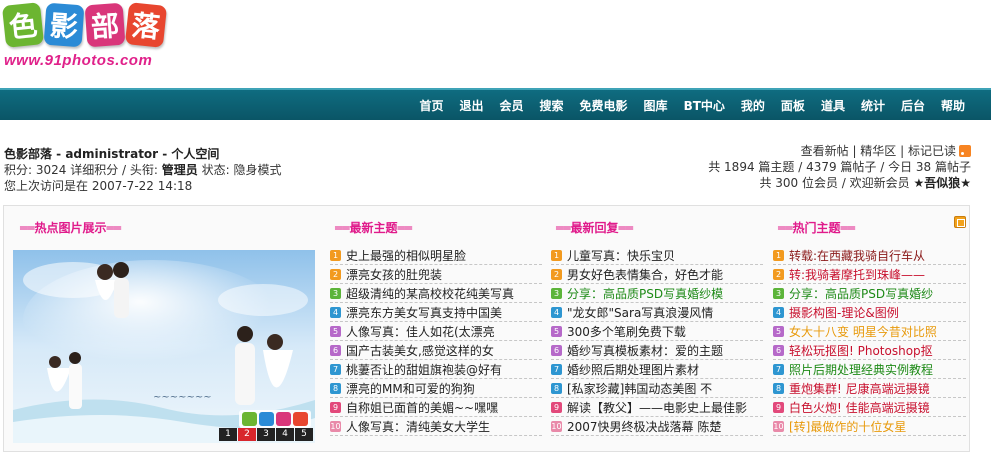 This screenshot has width=991, height=456. I want to click on nav-item-gallery: 图库, so click(656, 105).